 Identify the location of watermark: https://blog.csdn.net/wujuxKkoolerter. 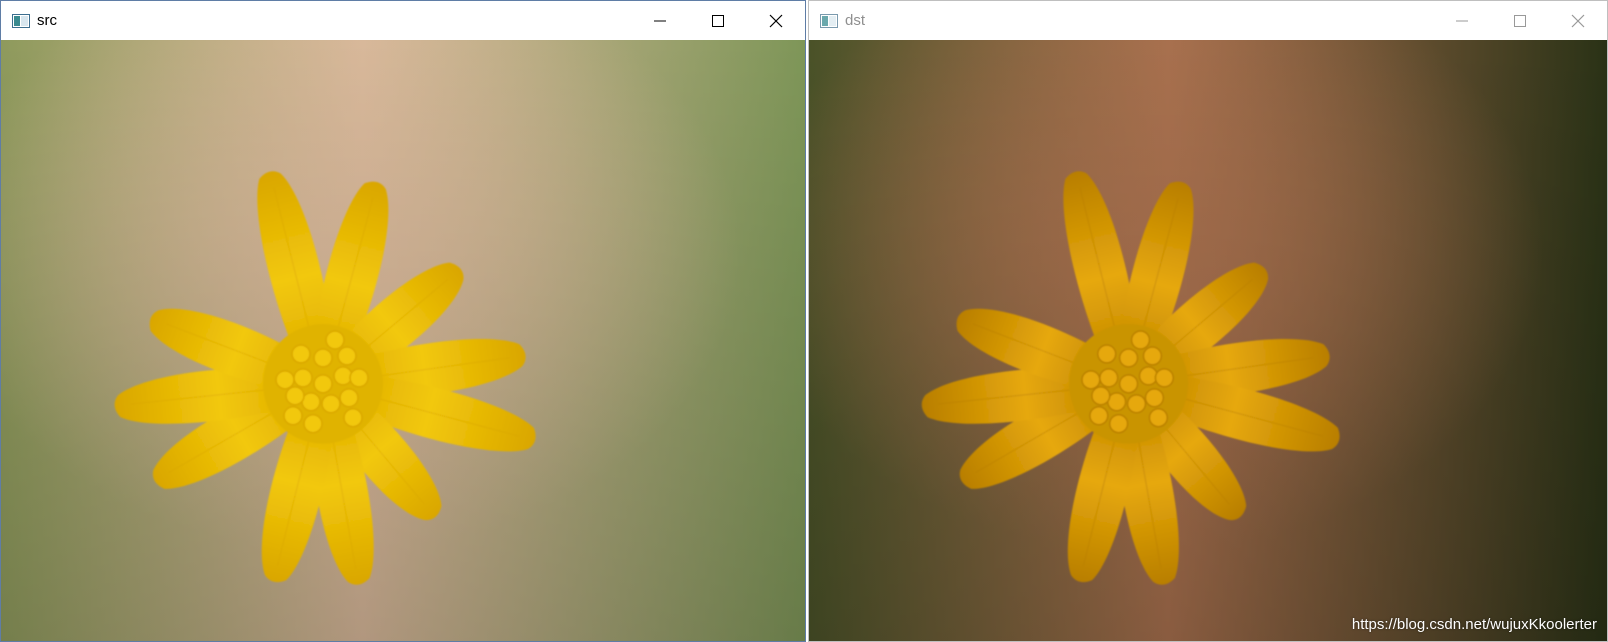
(1474, 624).